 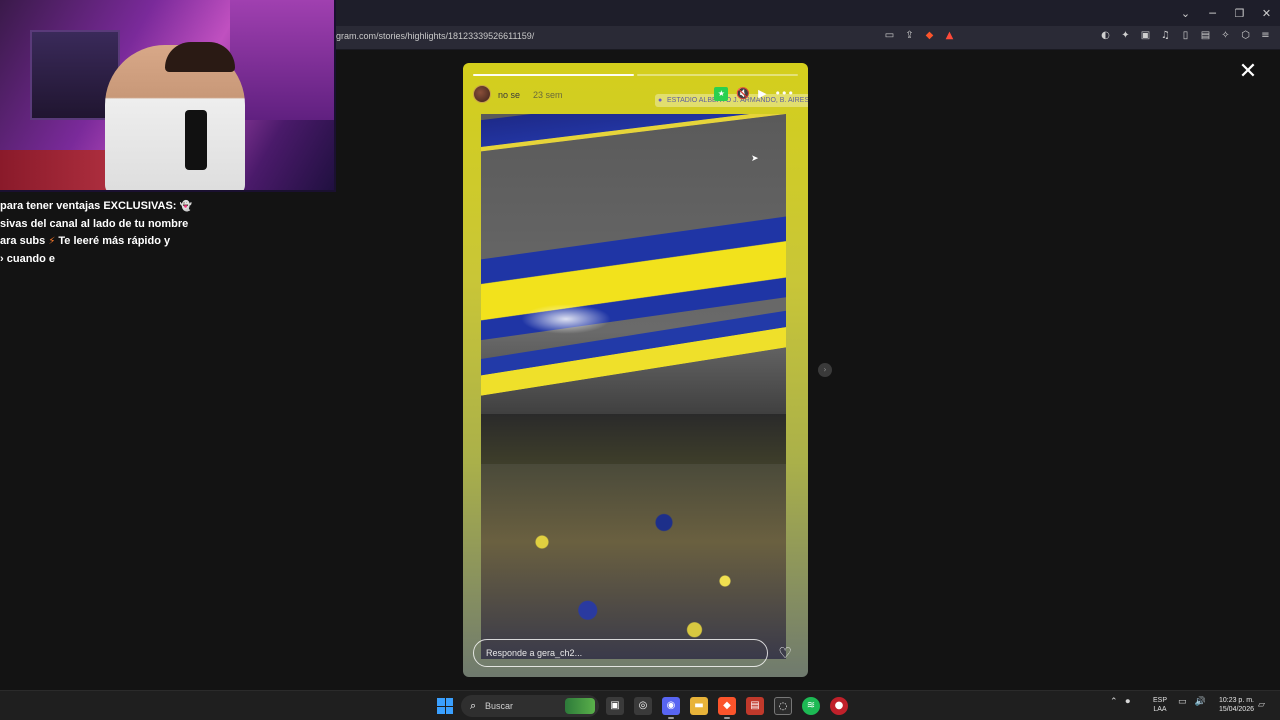 What do you see at coordinates (282, 60) in the screenshot?
I see `webcam-wall` at bounding box center [282, 60].